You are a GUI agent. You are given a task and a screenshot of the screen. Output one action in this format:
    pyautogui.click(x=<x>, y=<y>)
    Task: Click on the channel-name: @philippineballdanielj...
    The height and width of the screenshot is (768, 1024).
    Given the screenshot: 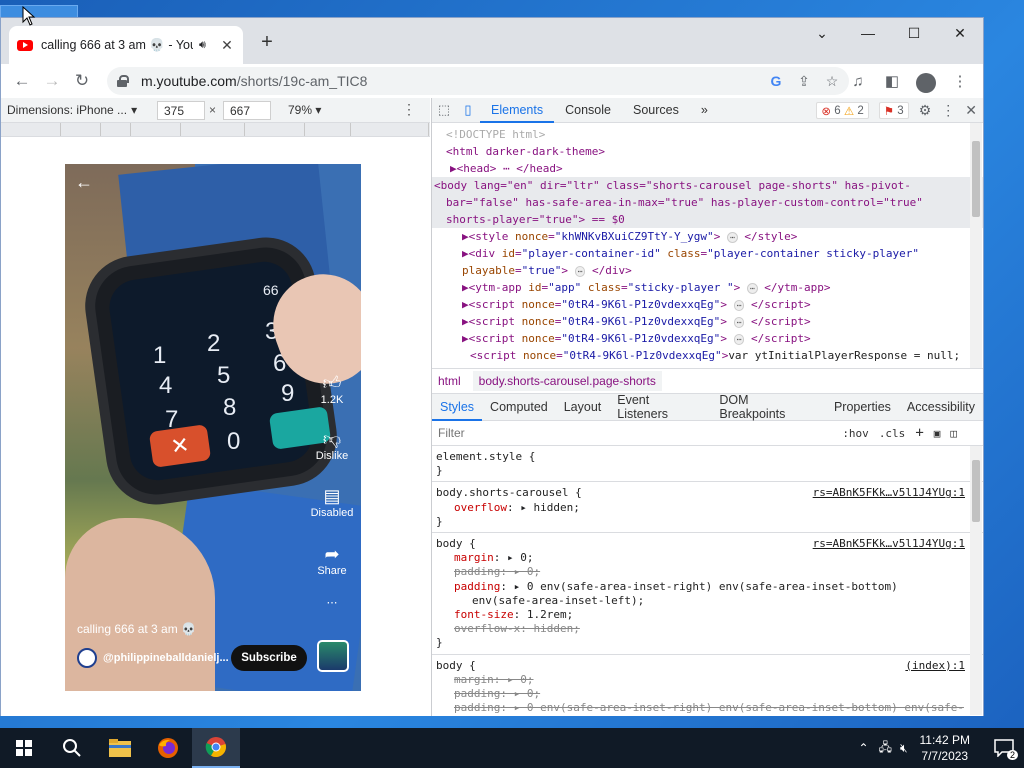 What is the action you would take?
    pyautogui.click(x=166, y=658)
    